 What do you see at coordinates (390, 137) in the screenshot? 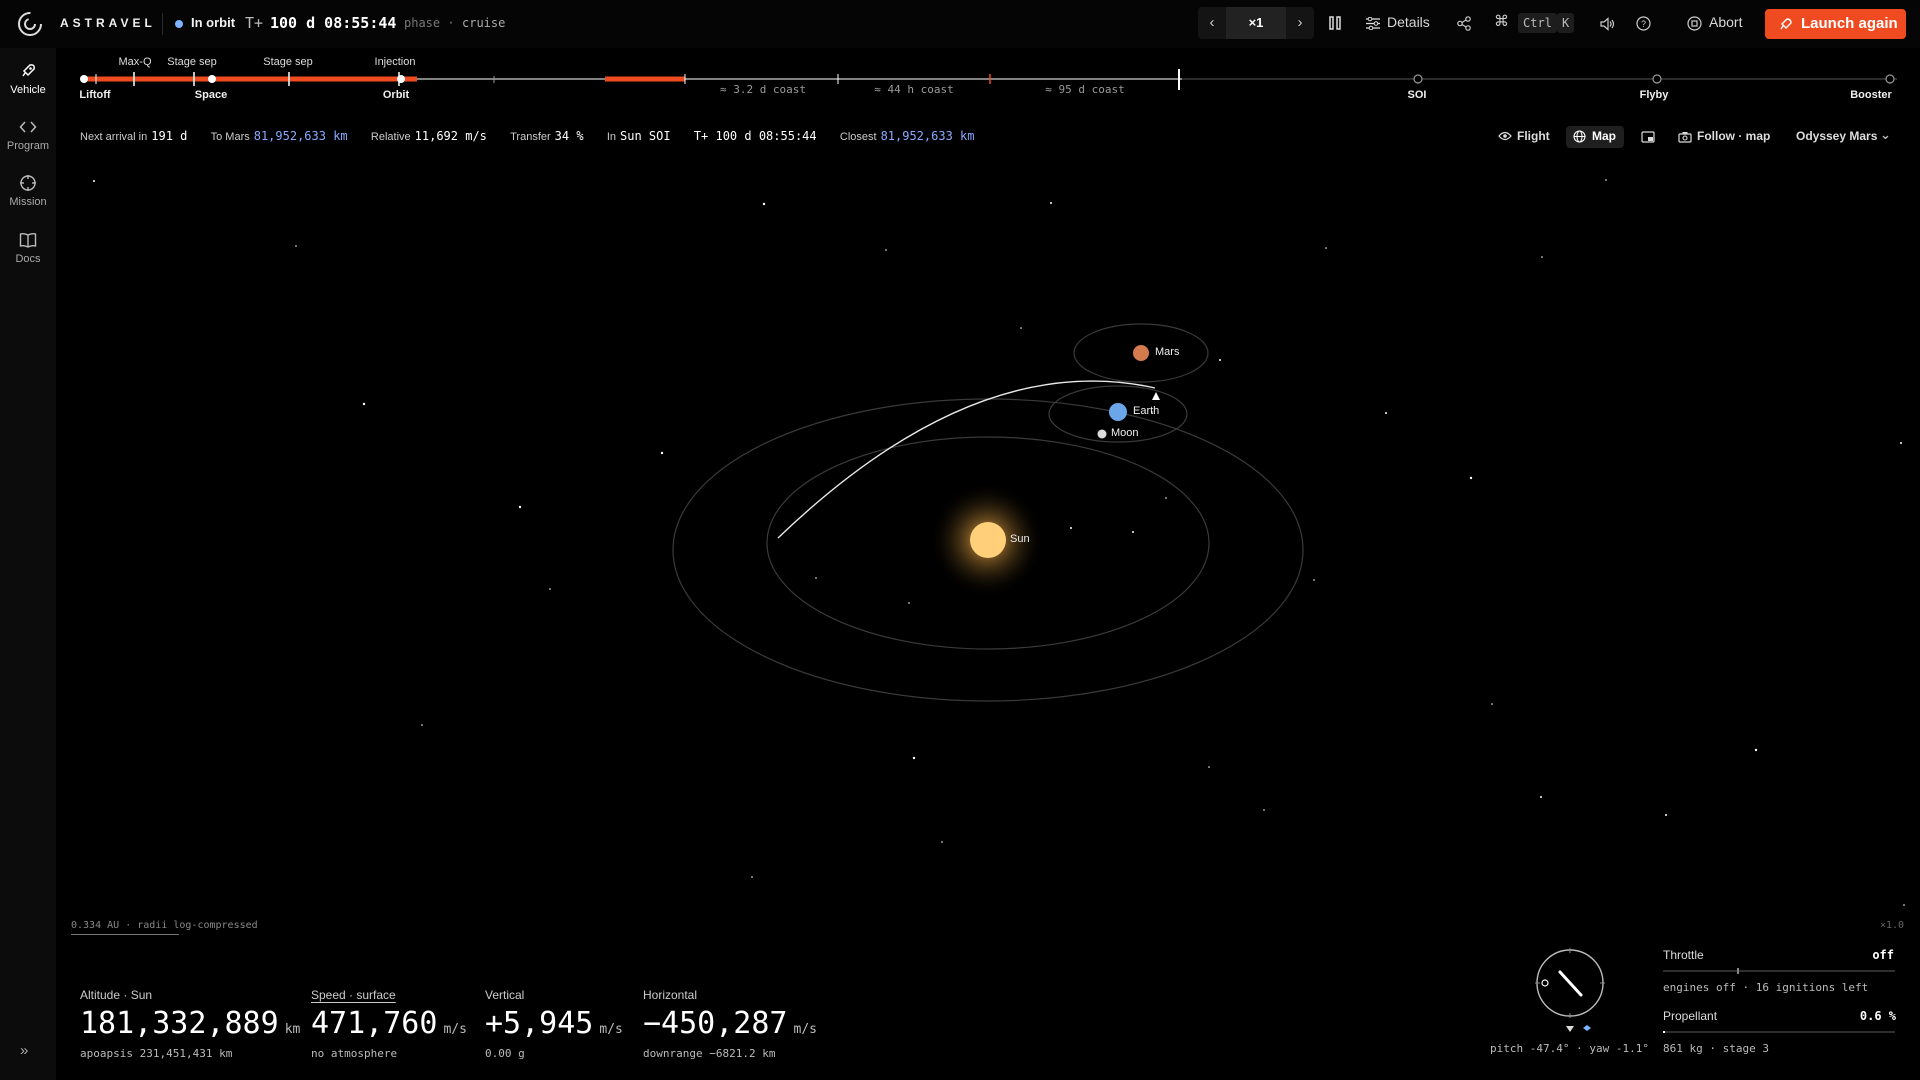
I see `relative-label: Relative` at bounding box center [390, 137].